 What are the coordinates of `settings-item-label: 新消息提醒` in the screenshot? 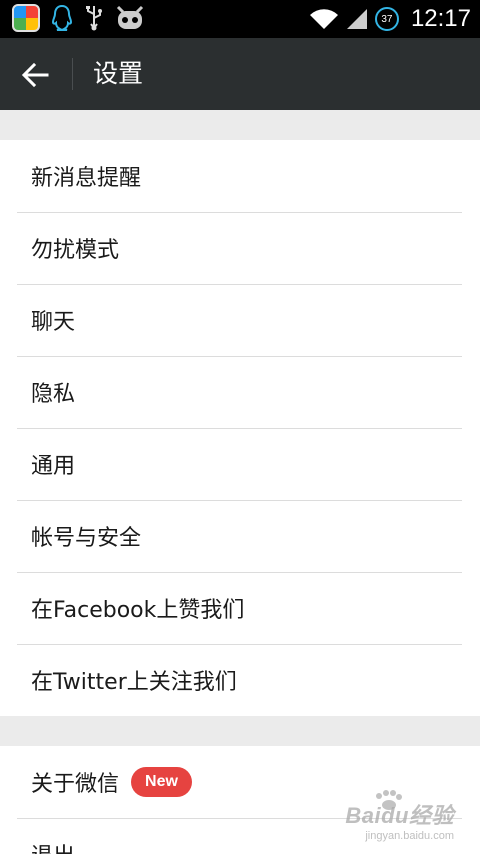 It's located at (86, 178).